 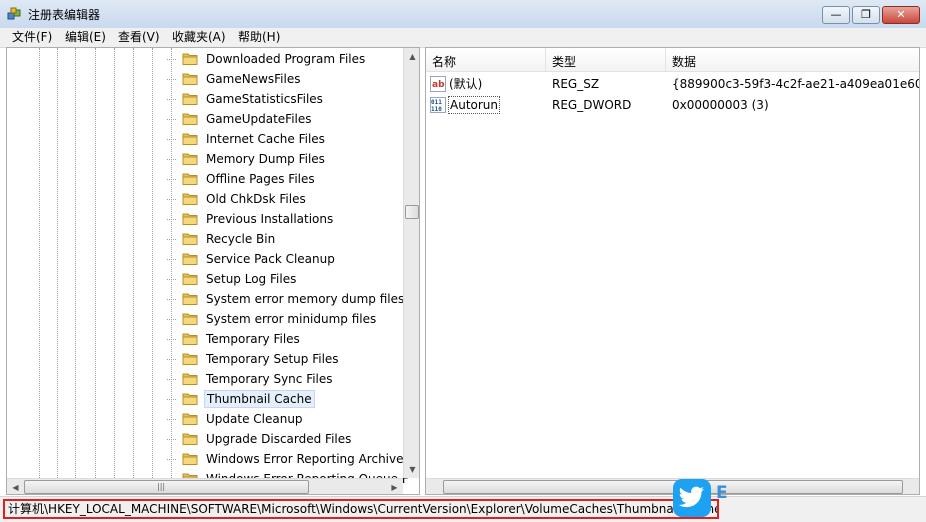 I want to click on maximize-button: ❐, so click(x=866, y=15).